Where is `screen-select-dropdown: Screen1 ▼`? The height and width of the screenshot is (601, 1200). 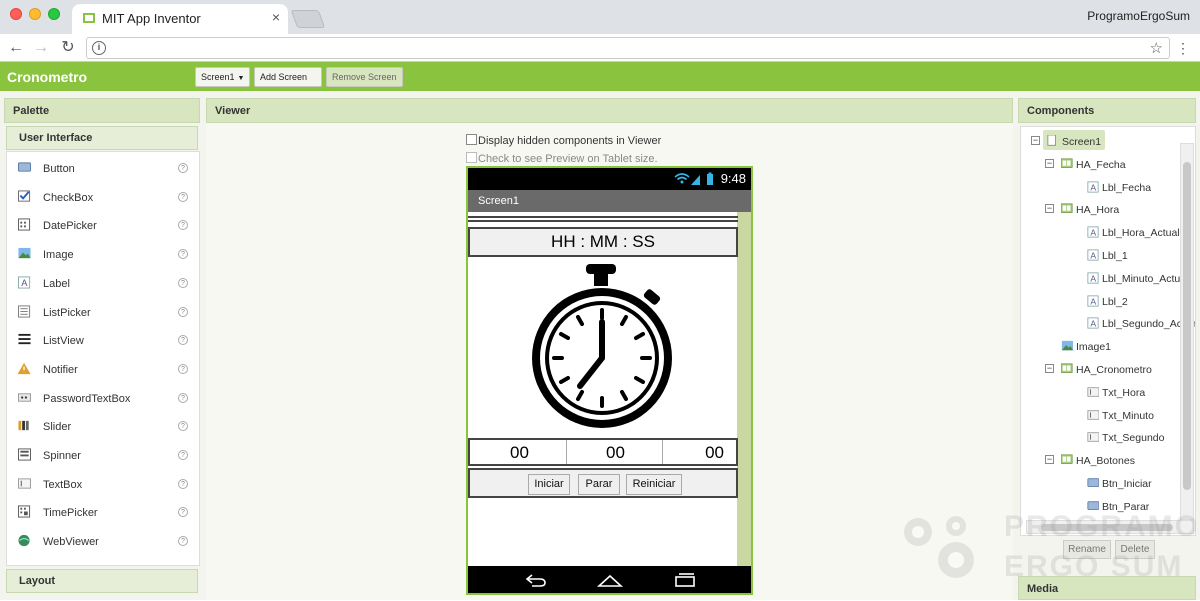 screen-select-dropdown: Screen1 ▼ is located at coordinates (222, 77).